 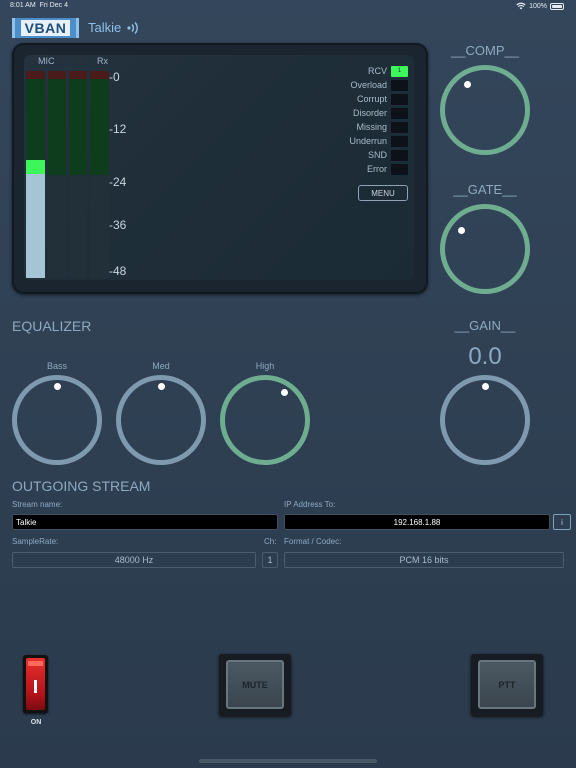 What do you see at coordinates (485, 249) in the screenshot?
I see `gate-knob` at bounding box center [485, 249].